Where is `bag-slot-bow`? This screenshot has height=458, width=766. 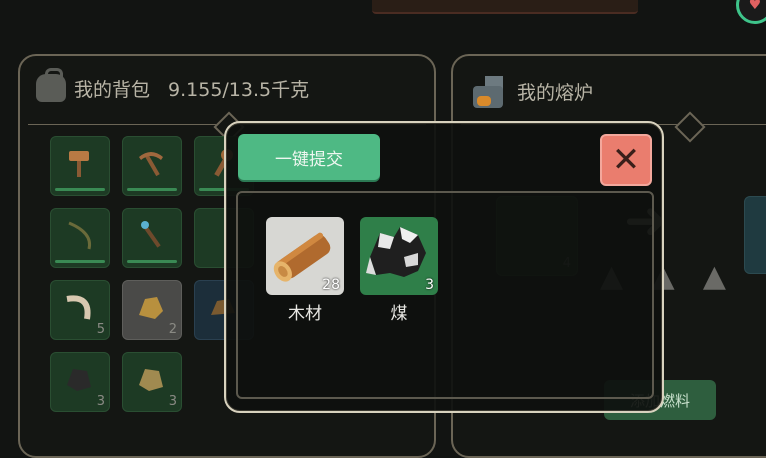 bag-slot-bow is located at coordinates (80, 238).